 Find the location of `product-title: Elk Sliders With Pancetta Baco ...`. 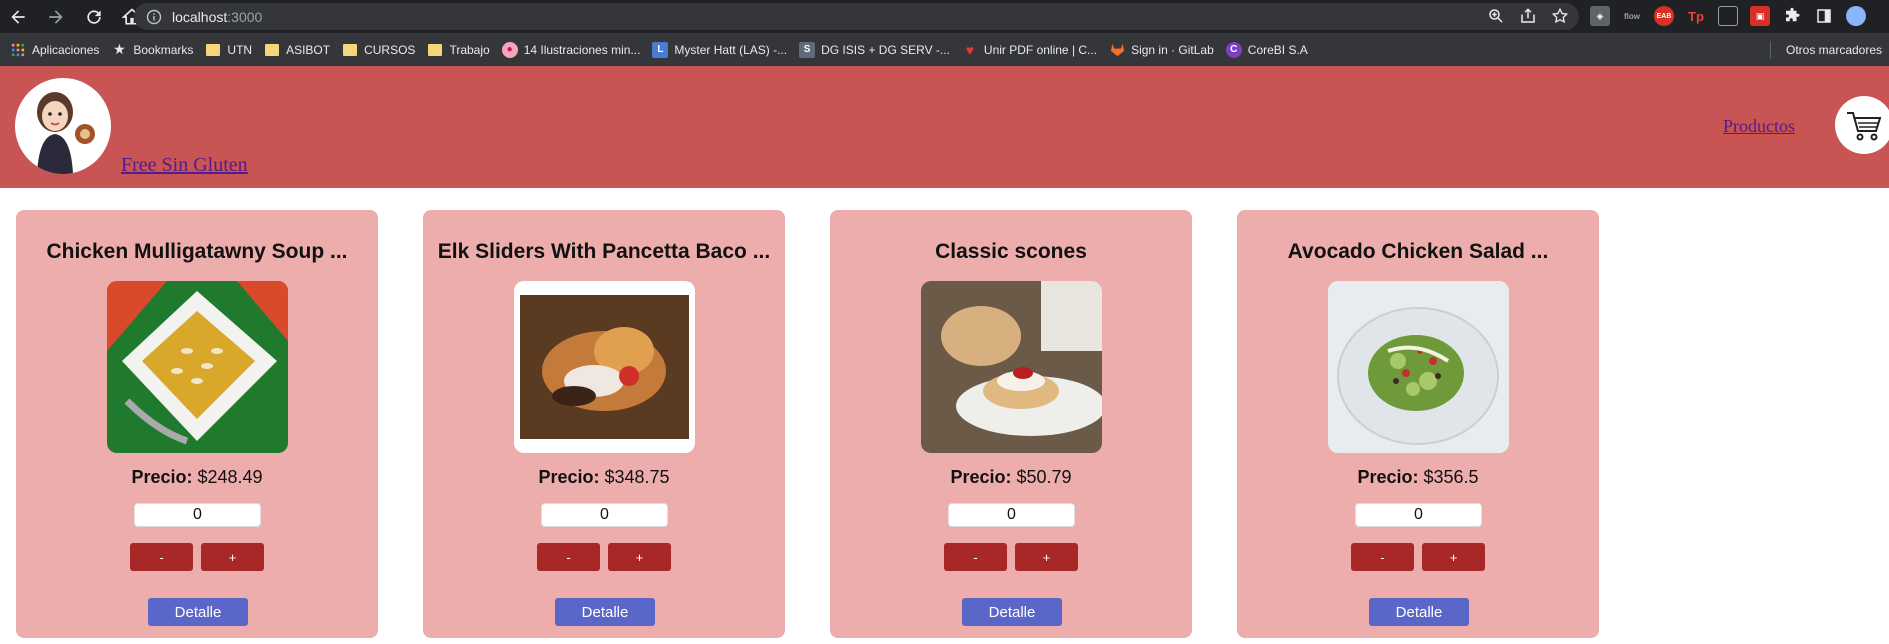

product-title: Elk Sliders With Pancetta Baco ... is located at coordinates (604, 251).